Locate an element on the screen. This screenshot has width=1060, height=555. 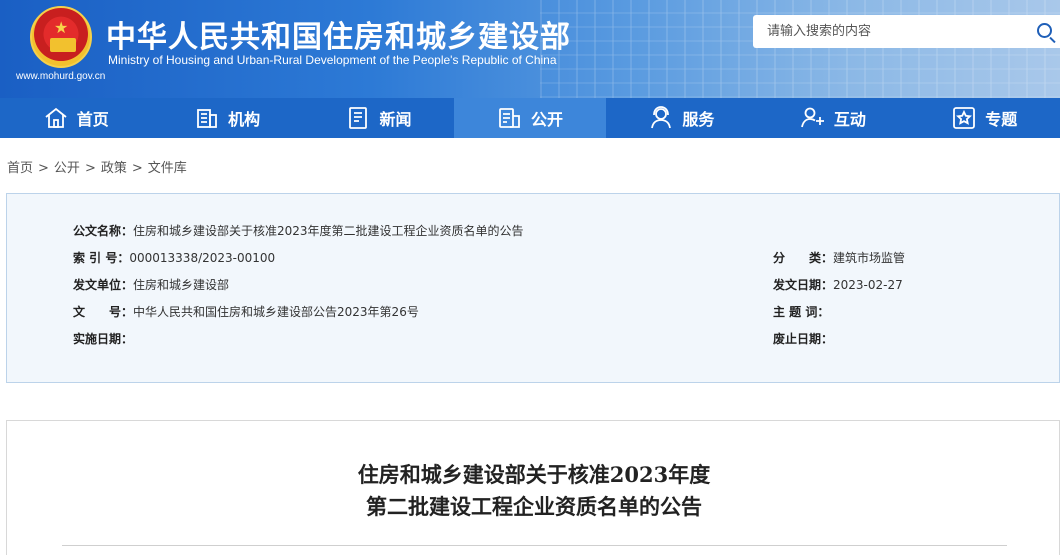
meta-index-row: 索 引 号：000013338/2023-00100 is located at coordinates (174, 257).